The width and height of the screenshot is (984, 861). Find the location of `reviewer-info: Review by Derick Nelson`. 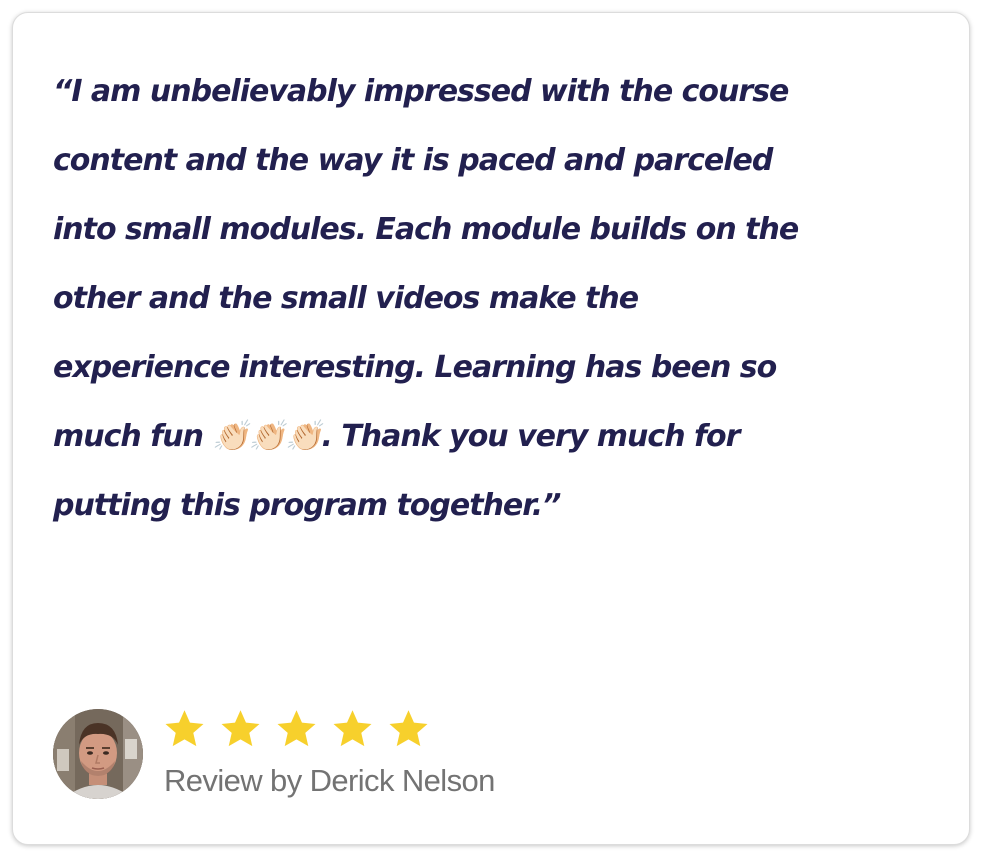

reviewer-info: Review by Derick Nelson is located at coordinates (353, 755).